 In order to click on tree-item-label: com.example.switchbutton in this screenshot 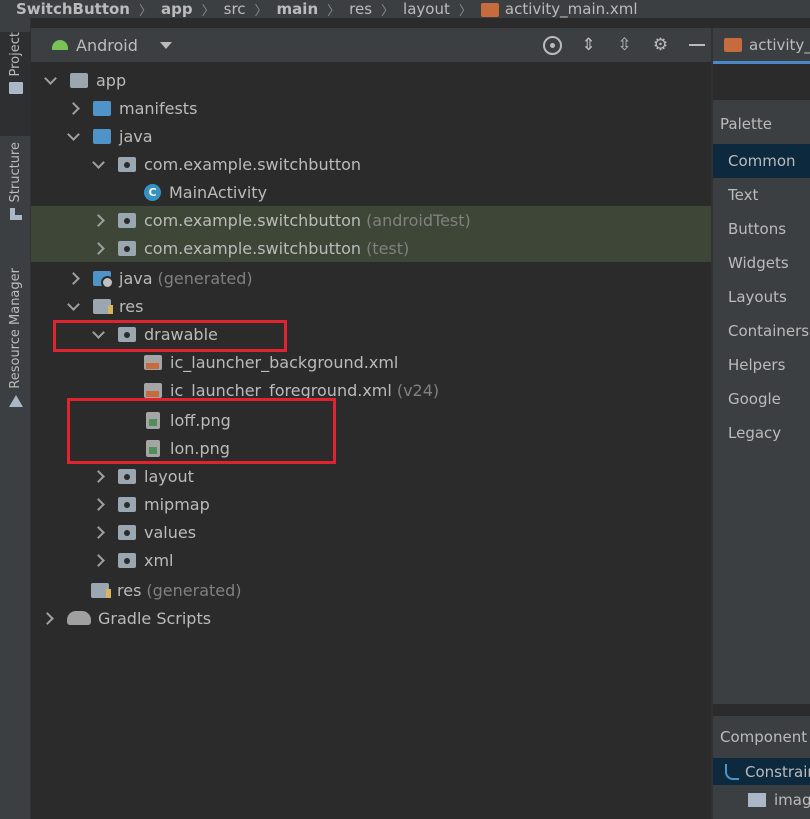, I will do `click(253, 248)`.